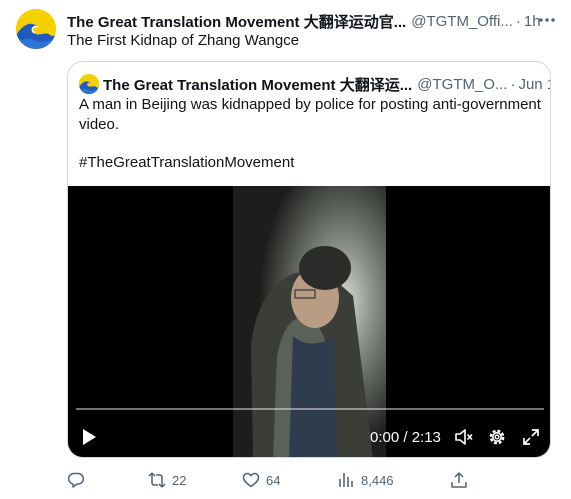  I want to click on mute-button, so click(464, 437).